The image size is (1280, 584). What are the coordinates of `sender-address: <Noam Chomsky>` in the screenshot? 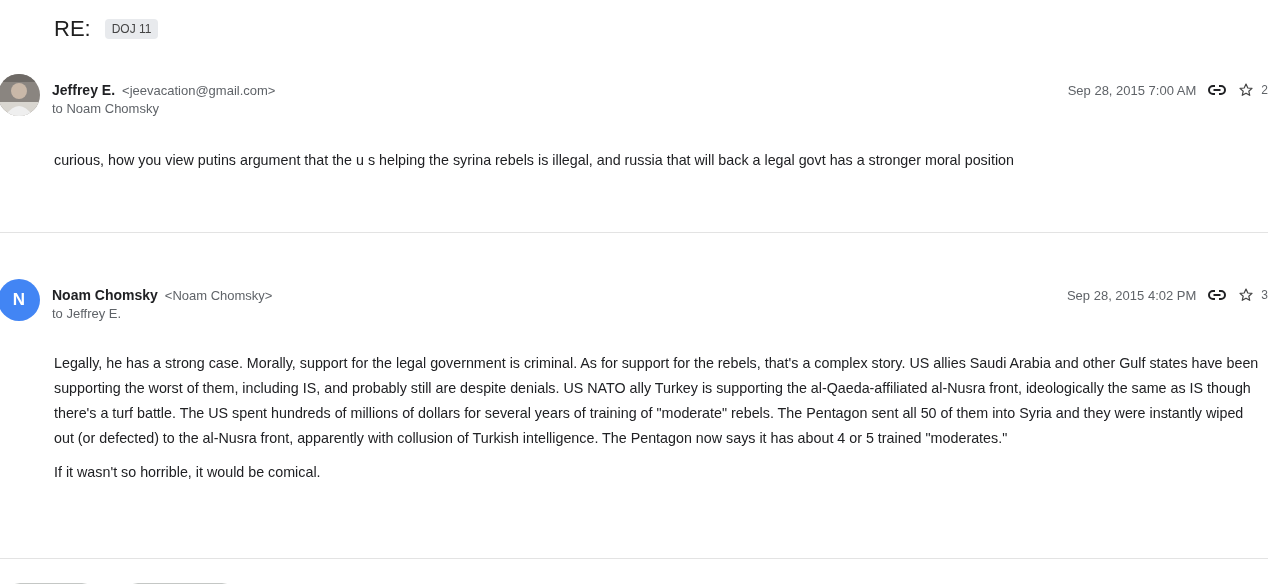 It's located at (218, 295).